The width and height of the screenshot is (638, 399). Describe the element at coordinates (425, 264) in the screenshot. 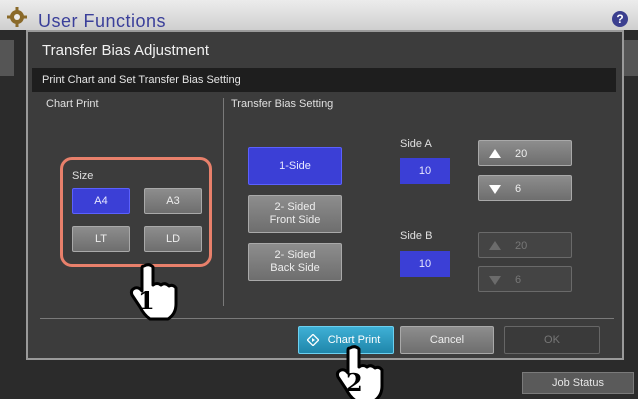

I see `side-b-value: 10` at that location.